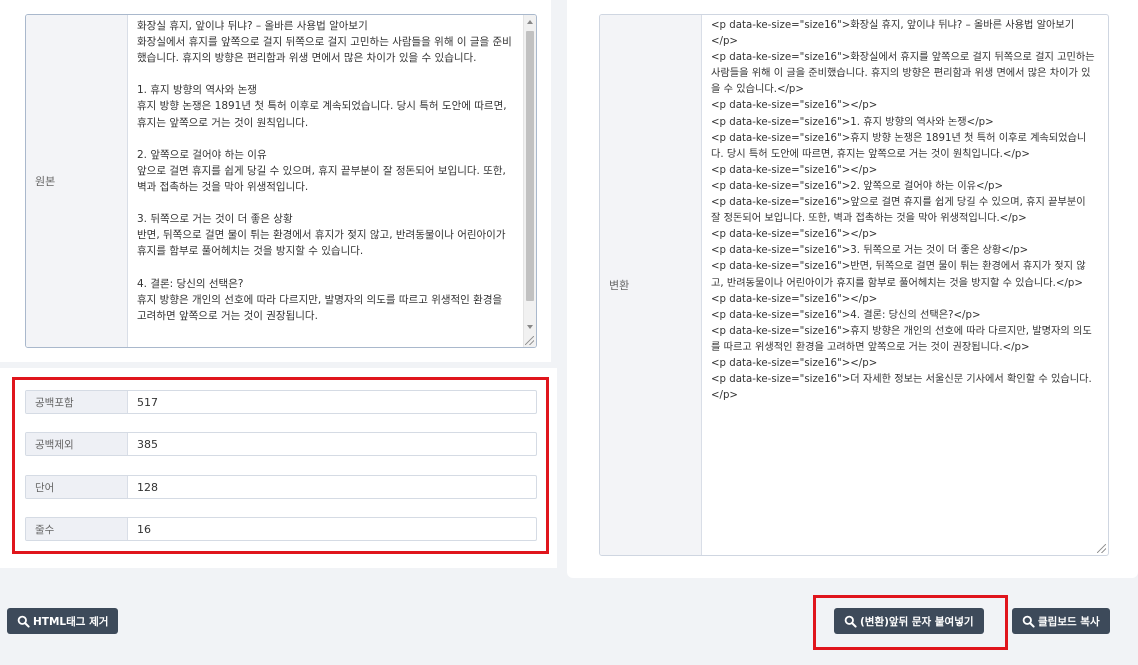 Image resolution: width=1138 pixels, height=665 pixels. I want to click on source-scrollbar, so click(529, 181).